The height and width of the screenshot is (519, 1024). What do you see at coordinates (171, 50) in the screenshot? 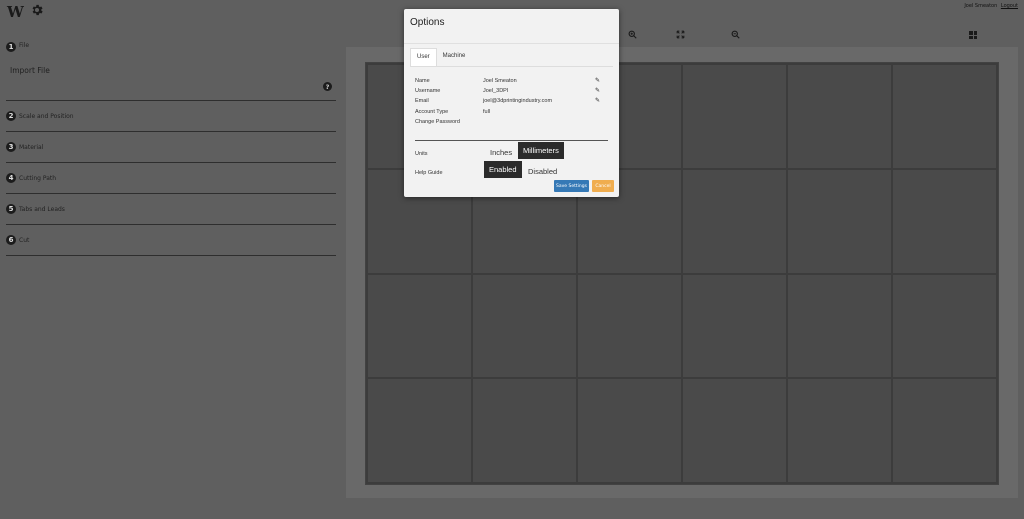
I see `step-file: 1 File` at bounding box center [171, 50].